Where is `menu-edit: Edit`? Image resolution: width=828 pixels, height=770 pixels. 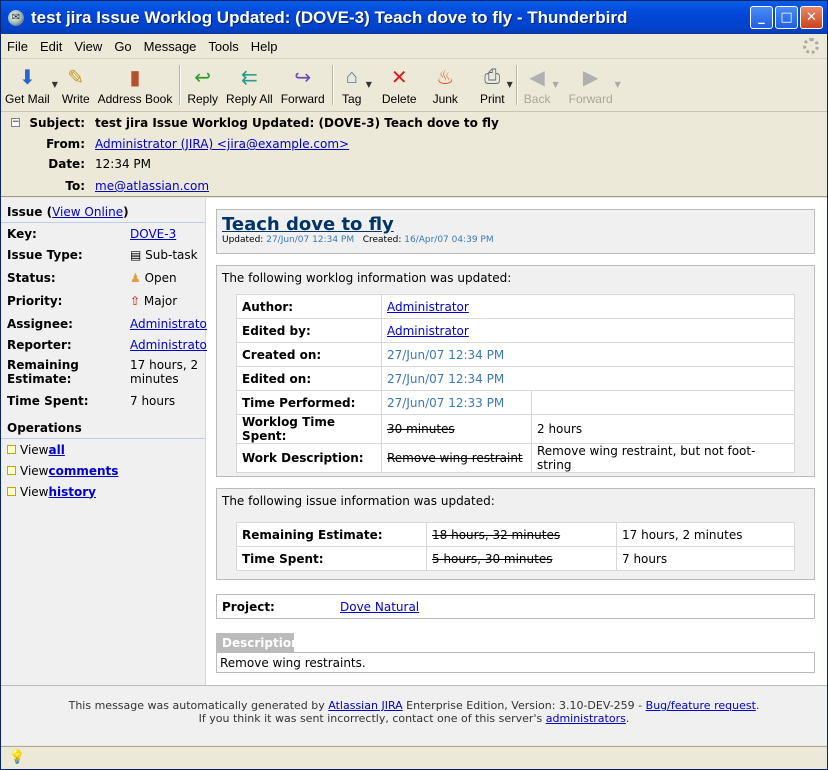
menu-edit: Edit is located at coordinates (51, 46).